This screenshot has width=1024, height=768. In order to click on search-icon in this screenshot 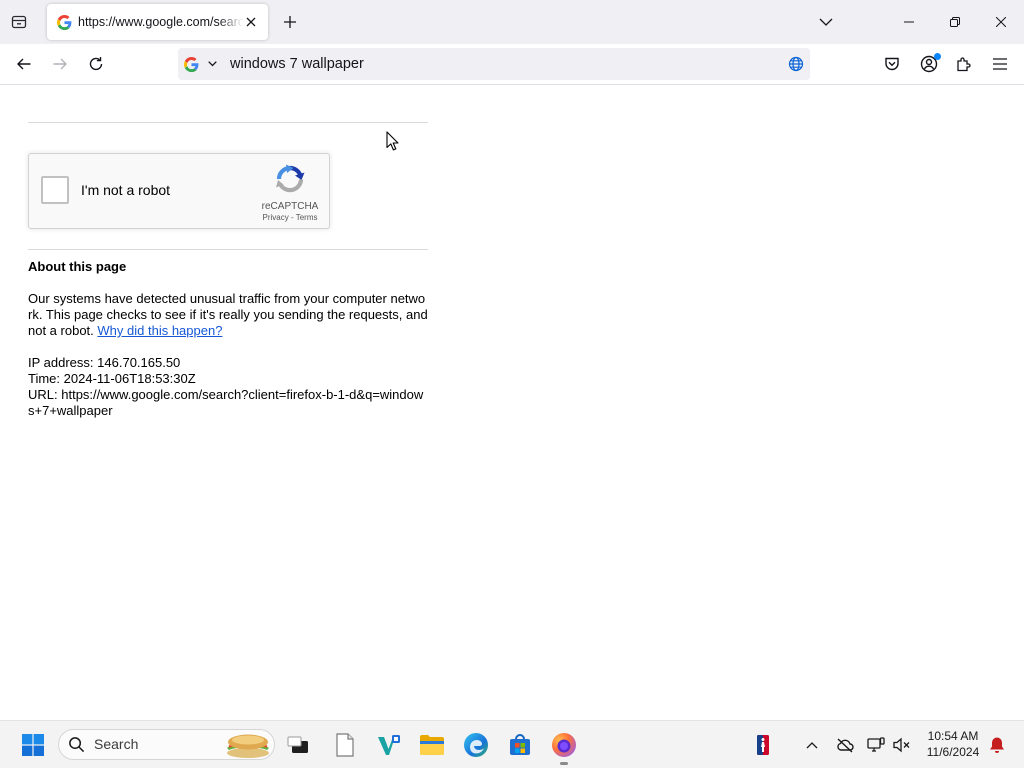, I will do `click(76, 744)`.